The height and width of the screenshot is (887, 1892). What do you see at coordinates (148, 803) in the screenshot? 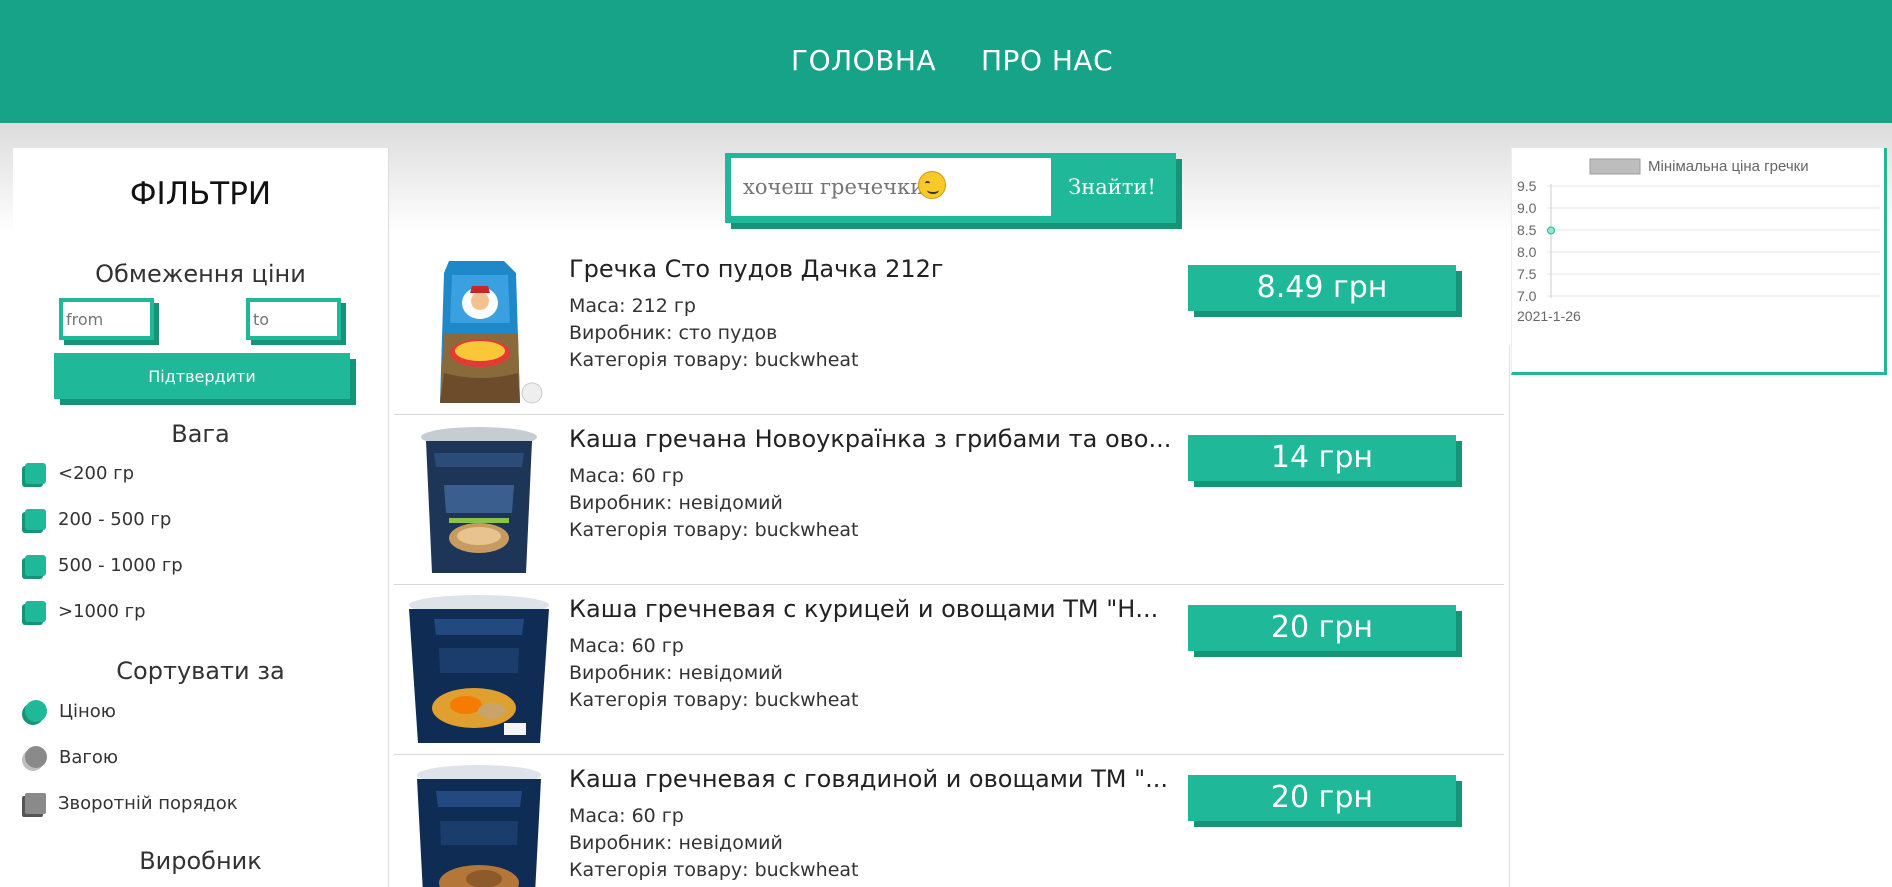
I see `sort-option-label: Зворотній порядок` at bounding box center [148, 803].